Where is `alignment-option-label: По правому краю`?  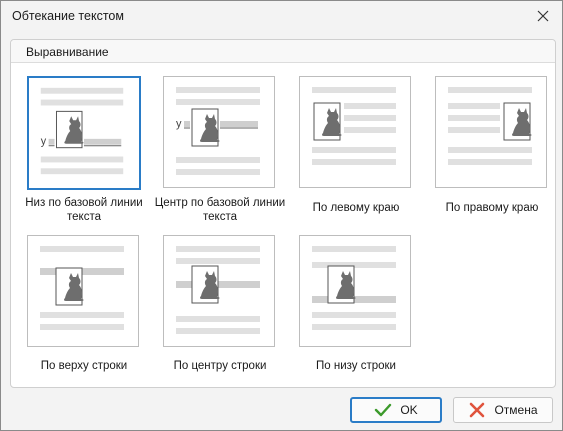 alignment-option-label: По правому краю is located at coordinates (492, 208).